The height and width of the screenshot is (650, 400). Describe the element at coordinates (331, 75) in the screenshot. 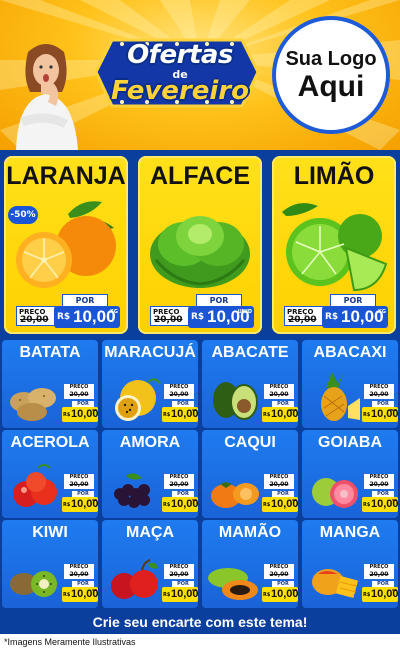

I see `logo-placeholder: Sua Logo Aqui` at that location.